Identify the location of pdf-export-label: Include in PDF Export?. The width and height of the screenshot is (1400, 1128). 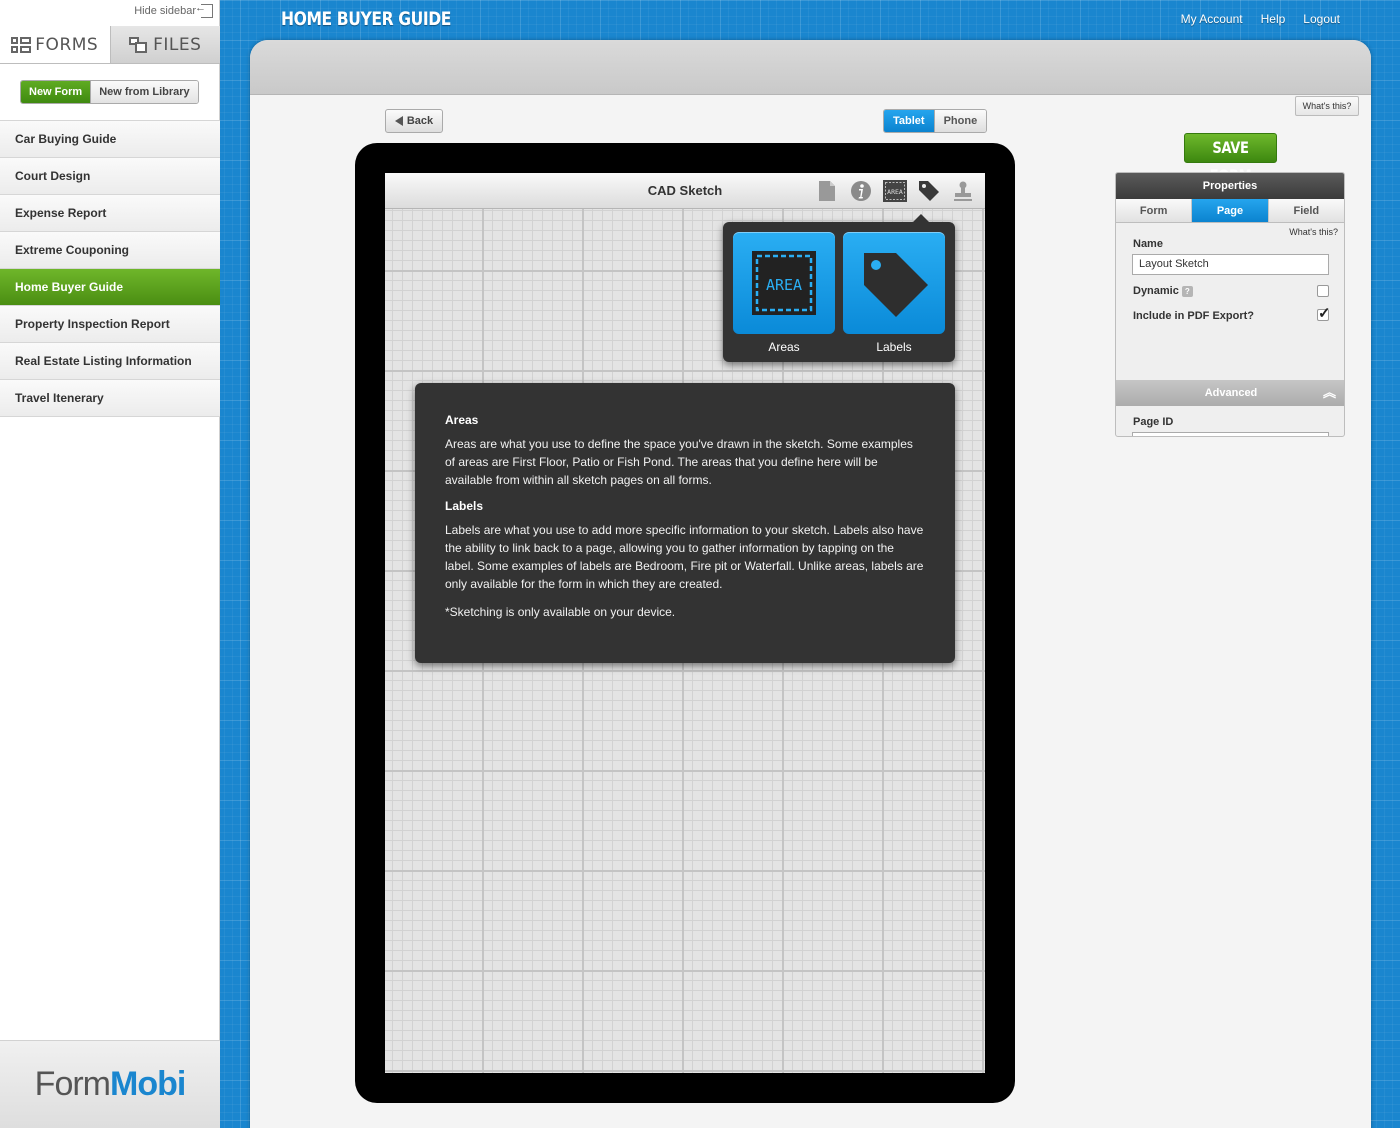
(1194, 316).